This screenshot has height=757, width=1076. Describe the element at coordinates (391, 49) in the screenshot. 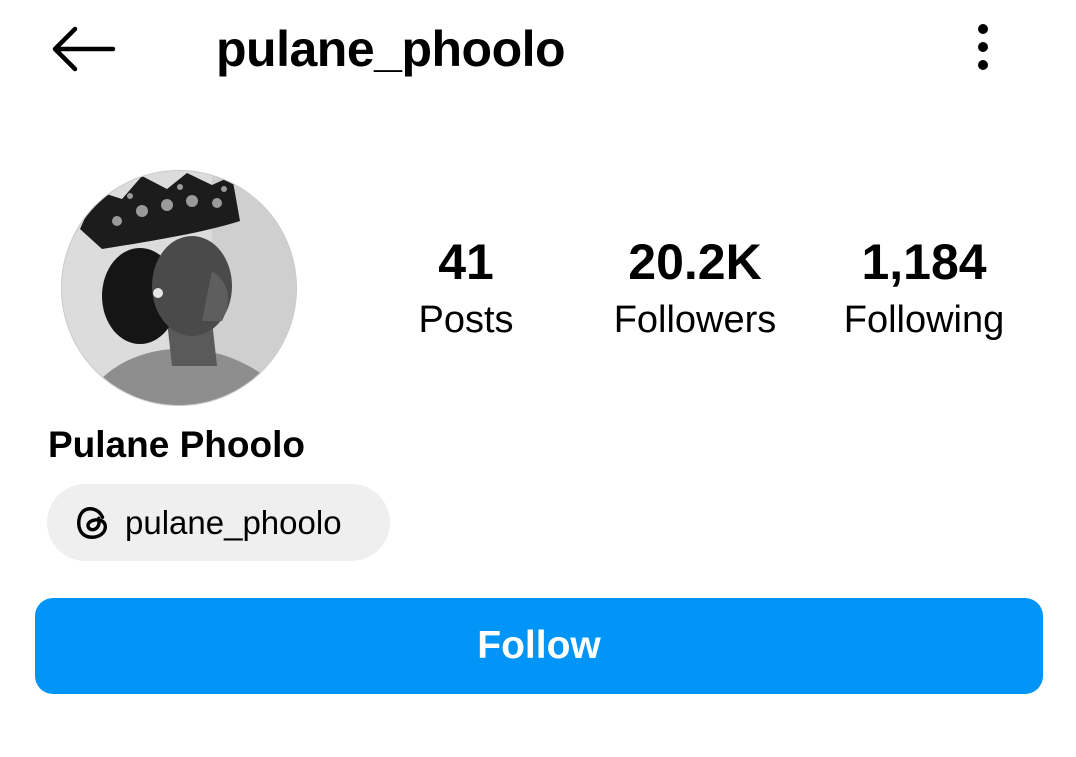

I see `page-title: pulane_phoolo` at that location.